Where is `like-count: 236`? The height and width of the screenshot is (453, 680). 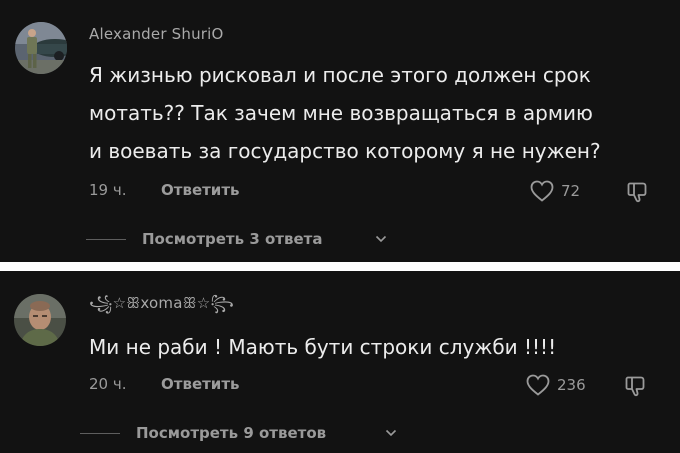
like-count: 236 is located at coordinates (571, 385).